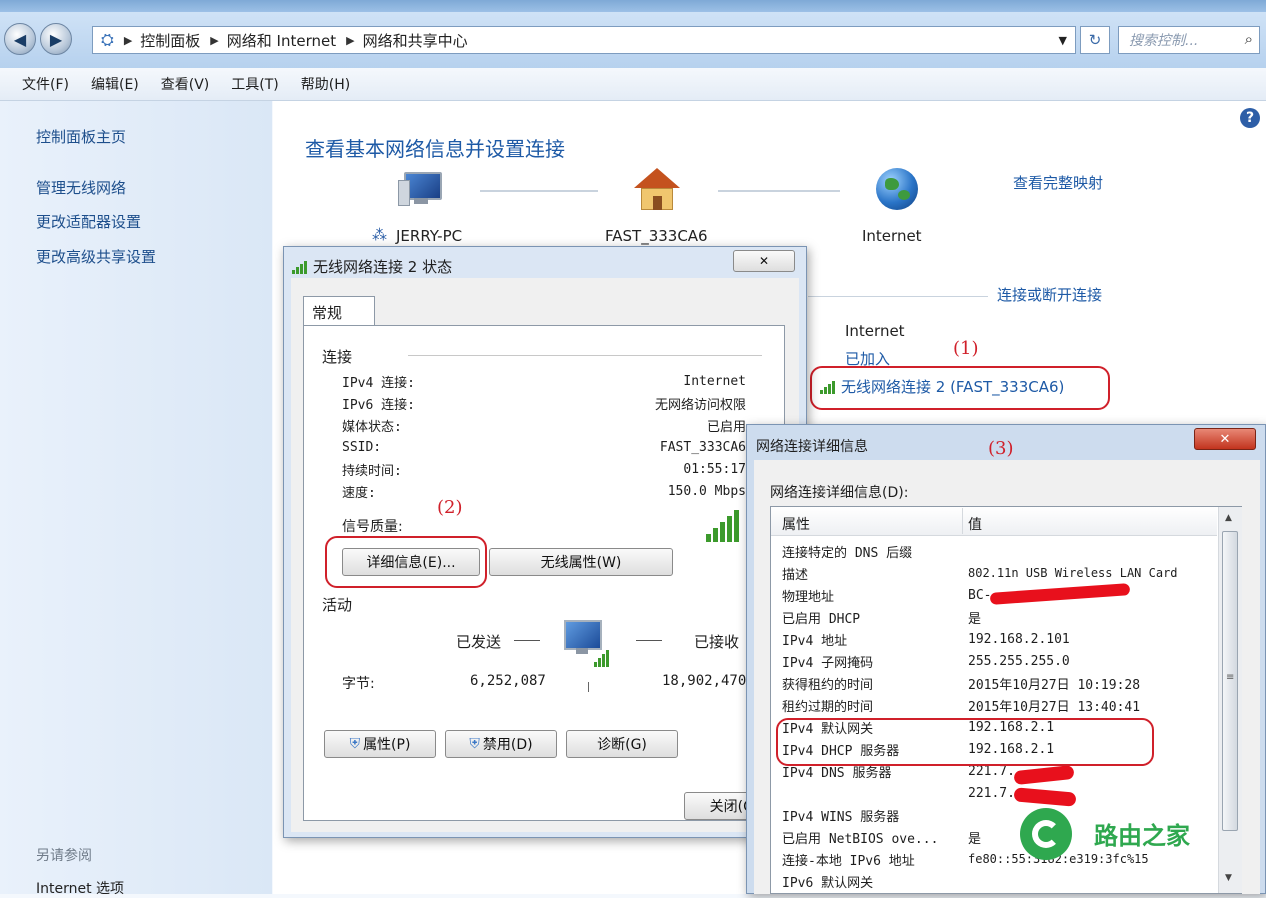 Image resolution: width=1266 pixels, height=898 pixels. I want to click on property-cell: 连接特定的 DNS 后缀, so click(847, 553).